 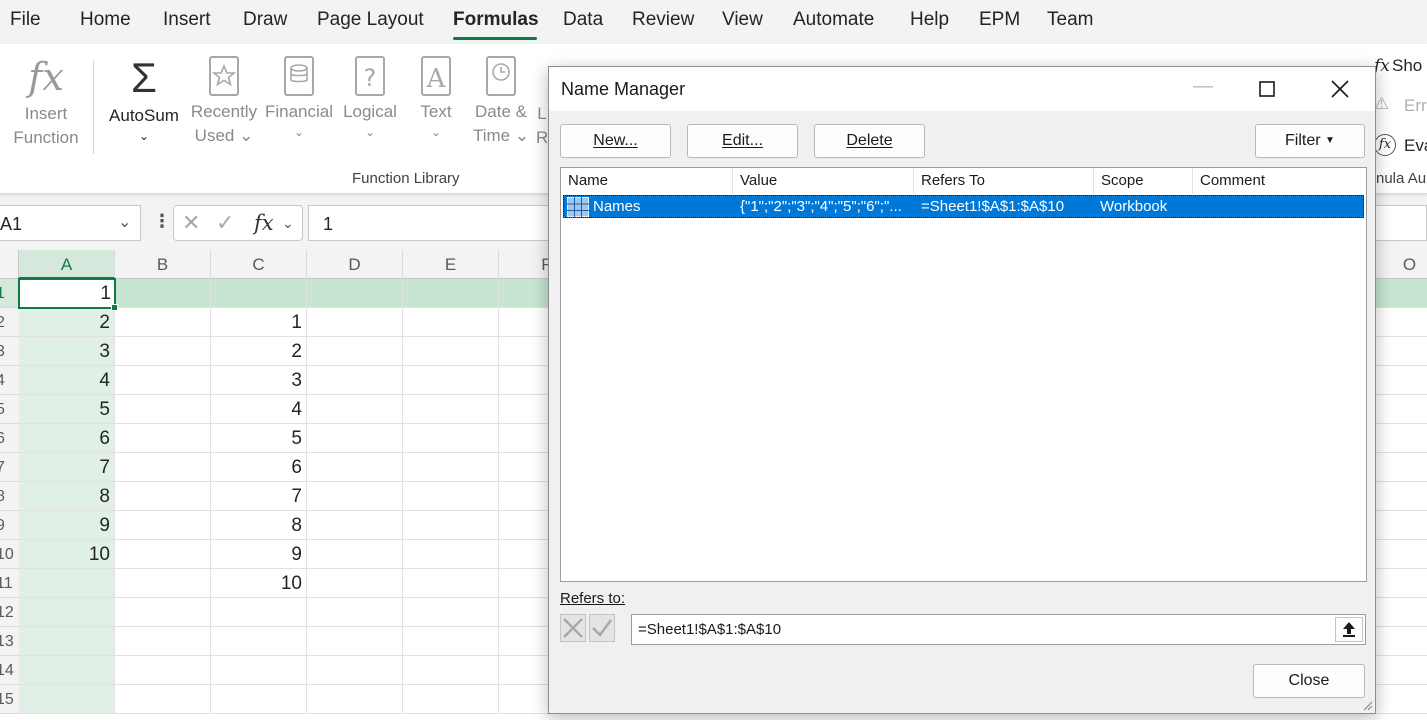 What do you see at coordinates (224, 101) in the screenshot?
I see `recently-used-button: Recently Used ⌄` at bounding box center [224, 101].